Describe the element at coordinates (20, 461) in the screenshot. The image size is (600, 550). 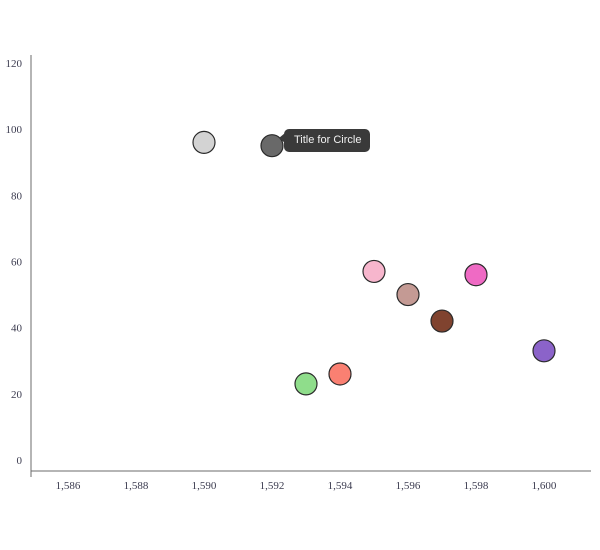
I see `y-tick-label: 0` at that location.